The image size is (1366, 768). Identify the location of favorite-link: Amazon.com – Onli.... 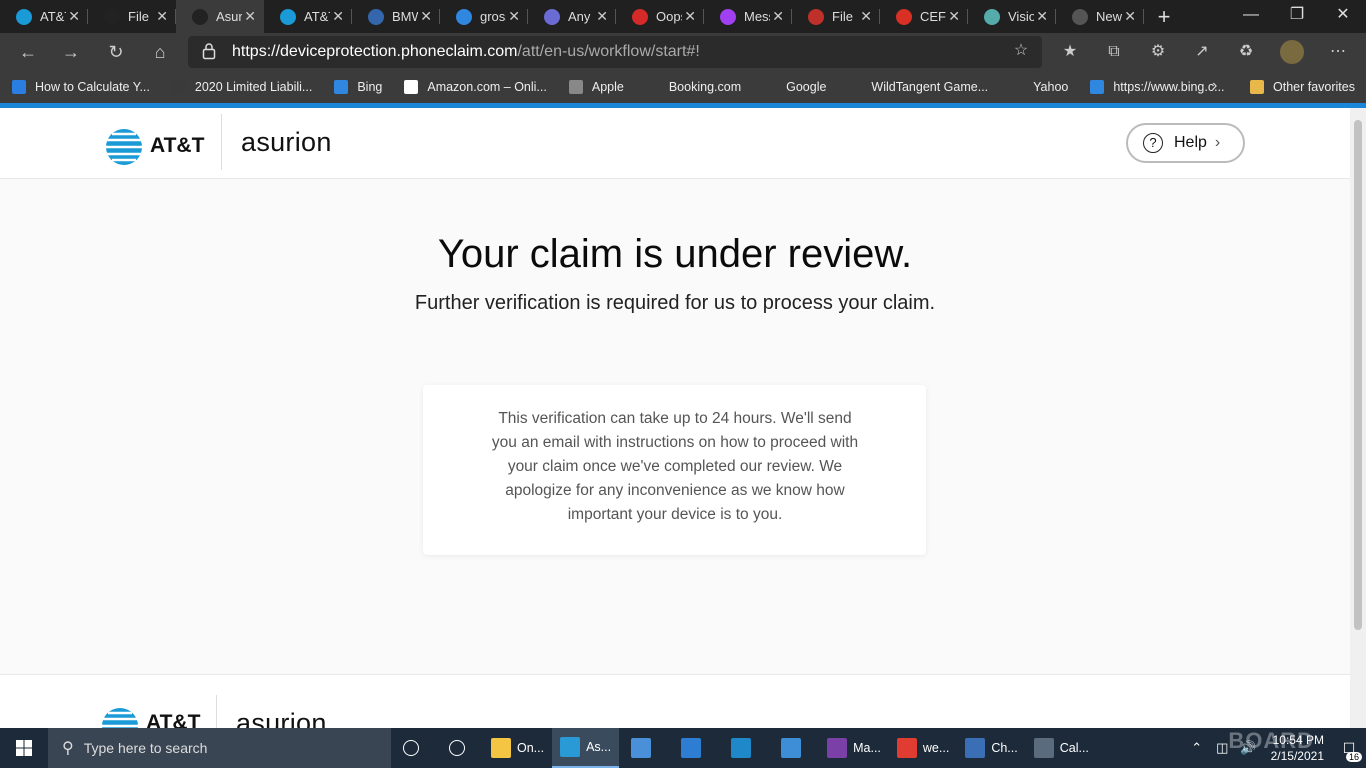
(474, 87).